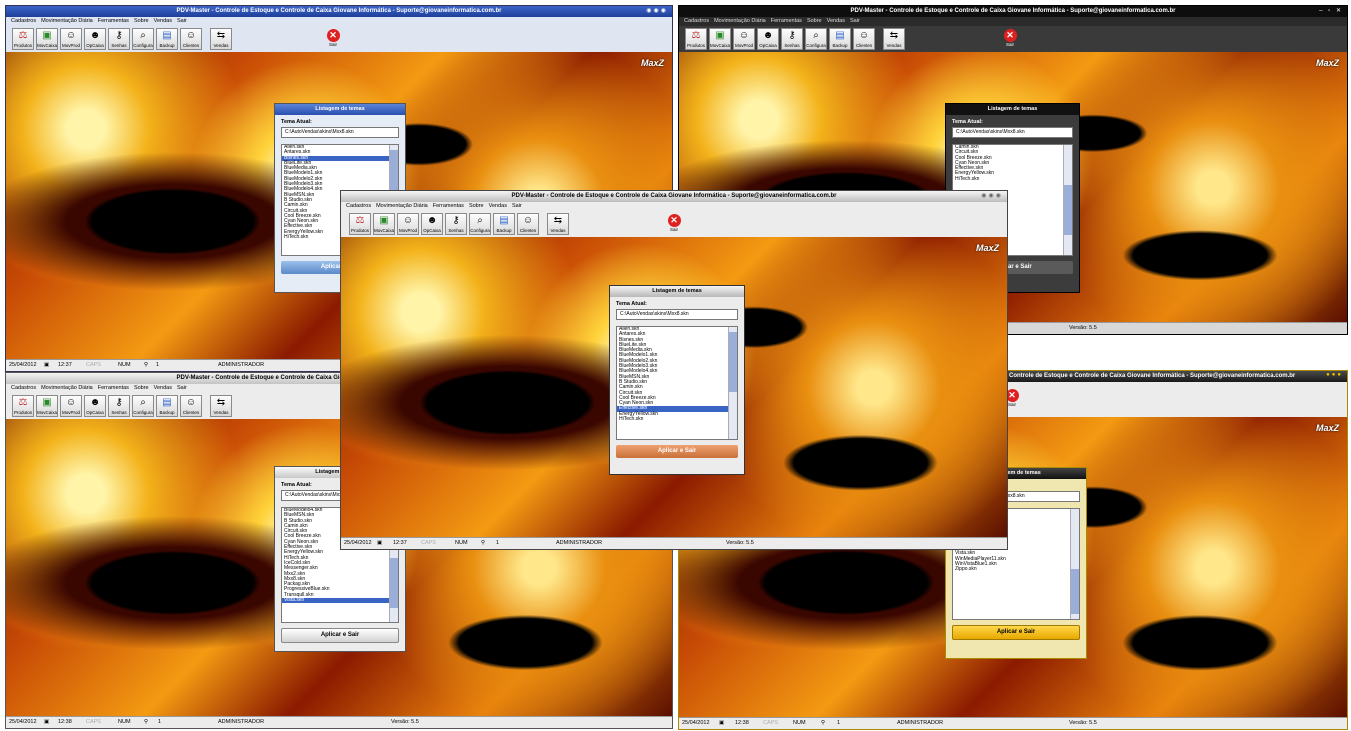 Image resolution: width=1351 pixels, height=731 pixels. I want to click on status-num: NUM, so click(799, 723).